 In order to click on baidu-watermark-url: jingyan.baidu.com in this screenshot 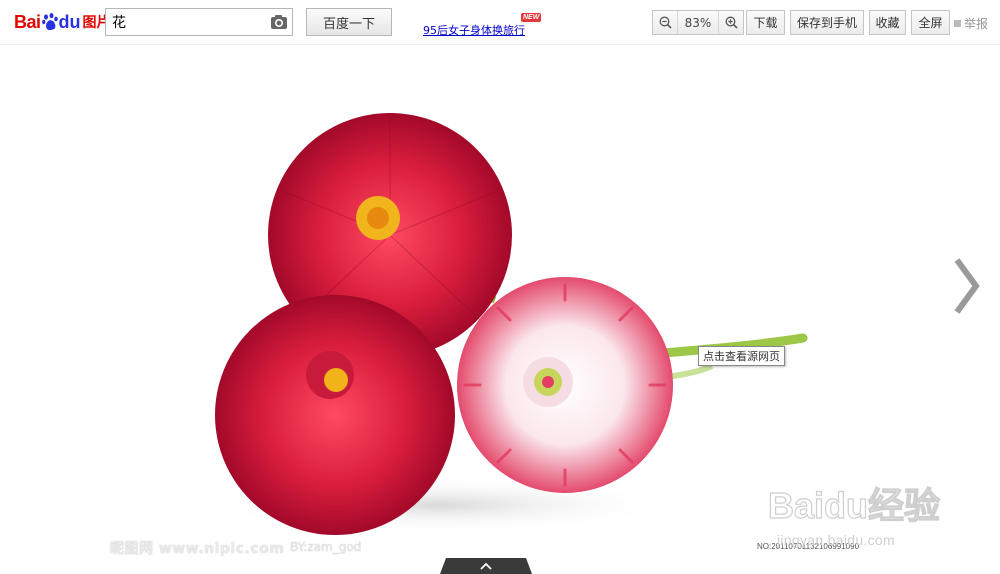, I will do `click(836, 540)`.